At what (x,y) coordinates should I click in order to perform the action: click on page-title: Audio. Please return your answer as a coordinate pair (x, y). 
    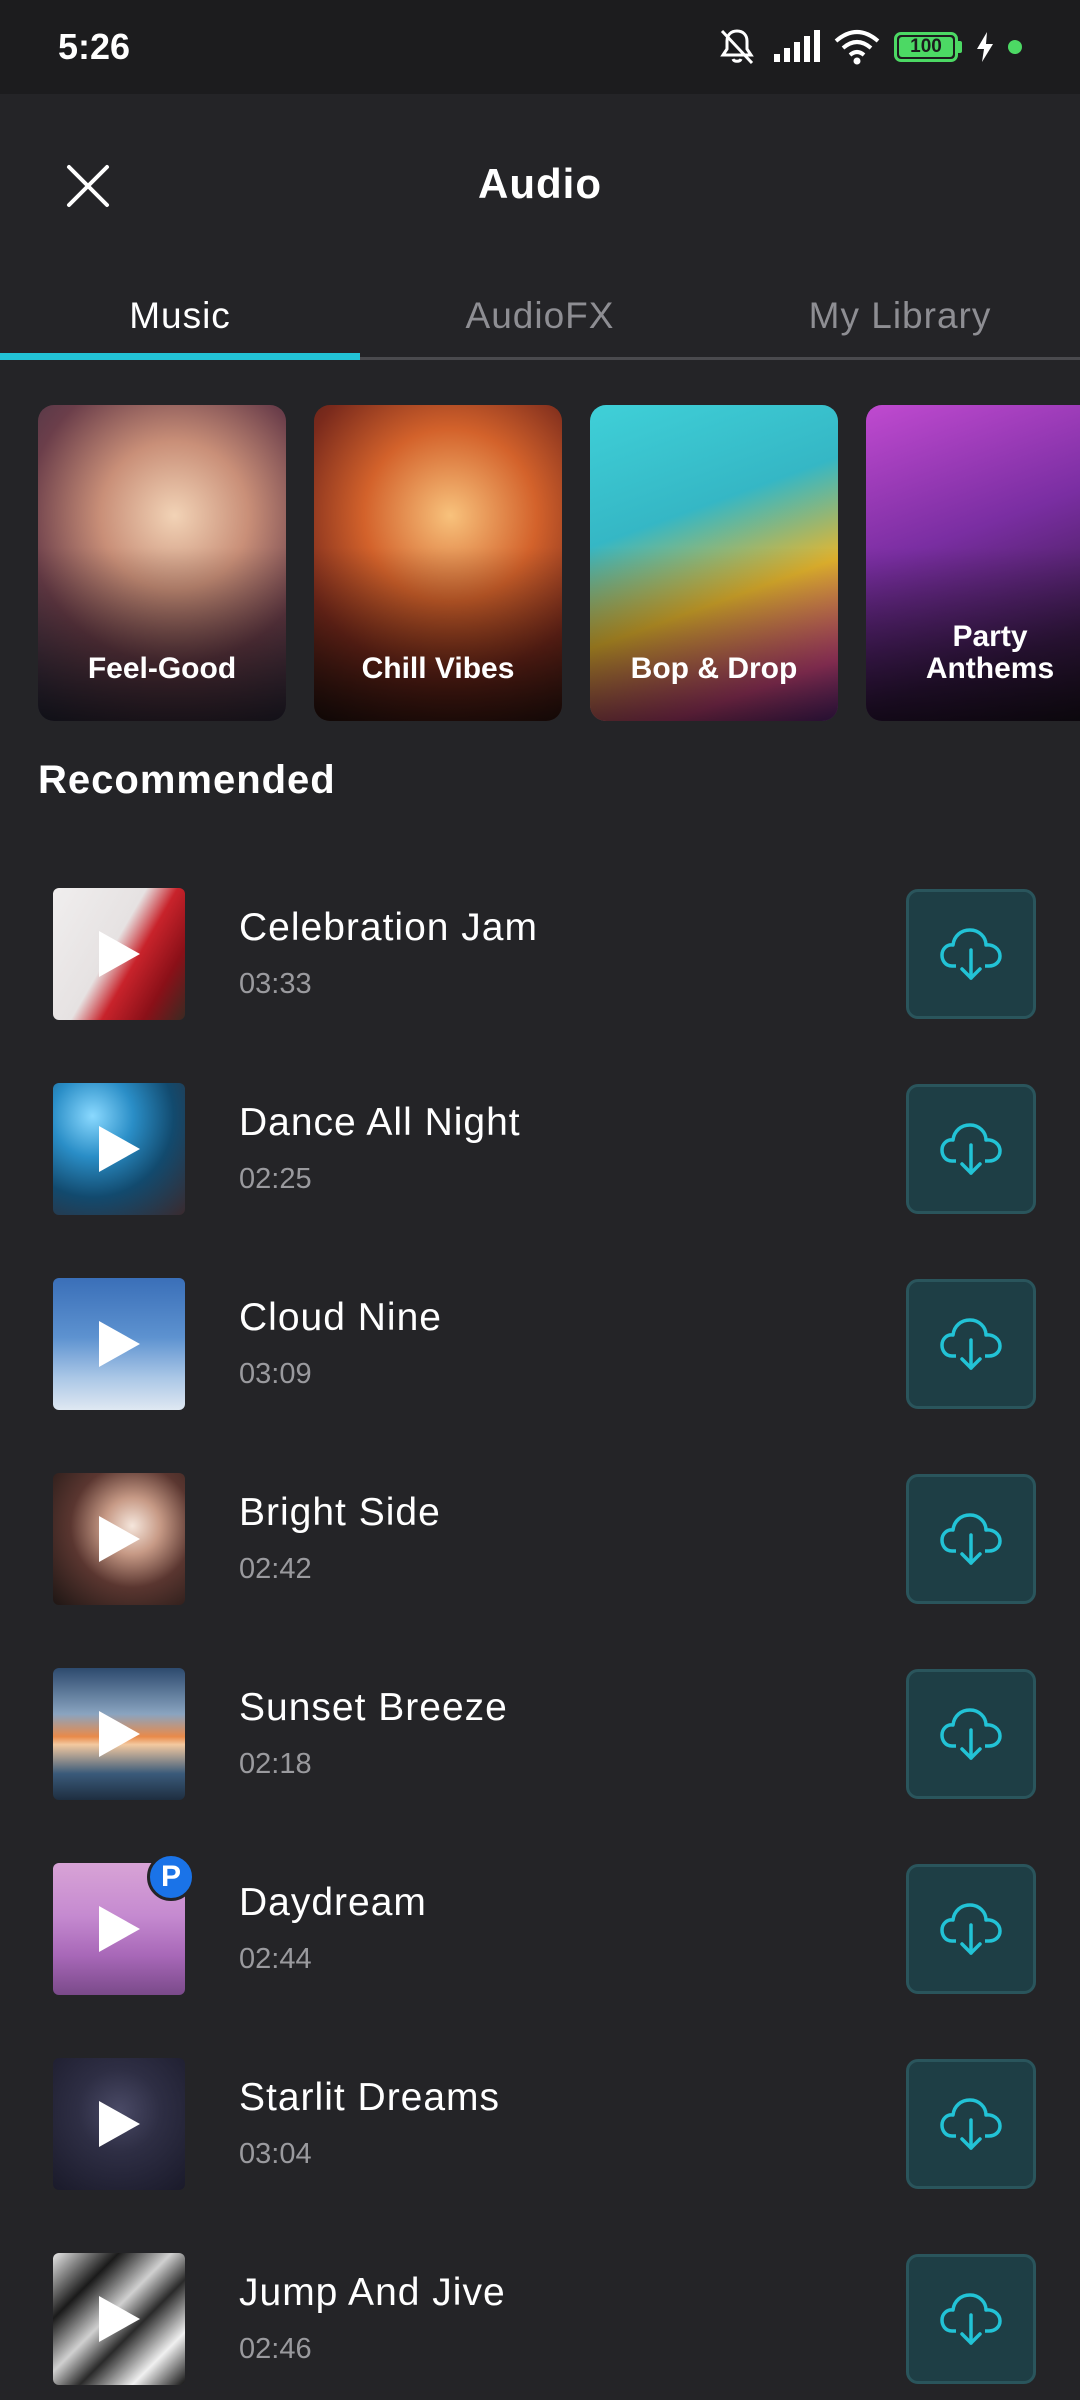
    Looking at the image, I should click on (540, 183).